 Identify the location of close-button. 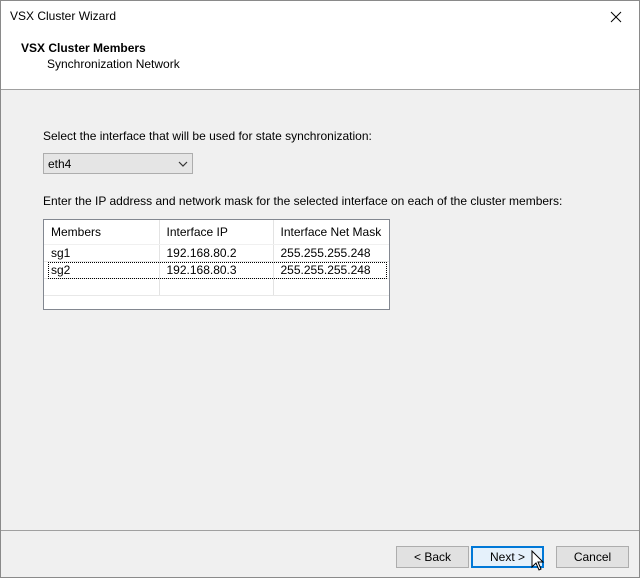
(616, 16).